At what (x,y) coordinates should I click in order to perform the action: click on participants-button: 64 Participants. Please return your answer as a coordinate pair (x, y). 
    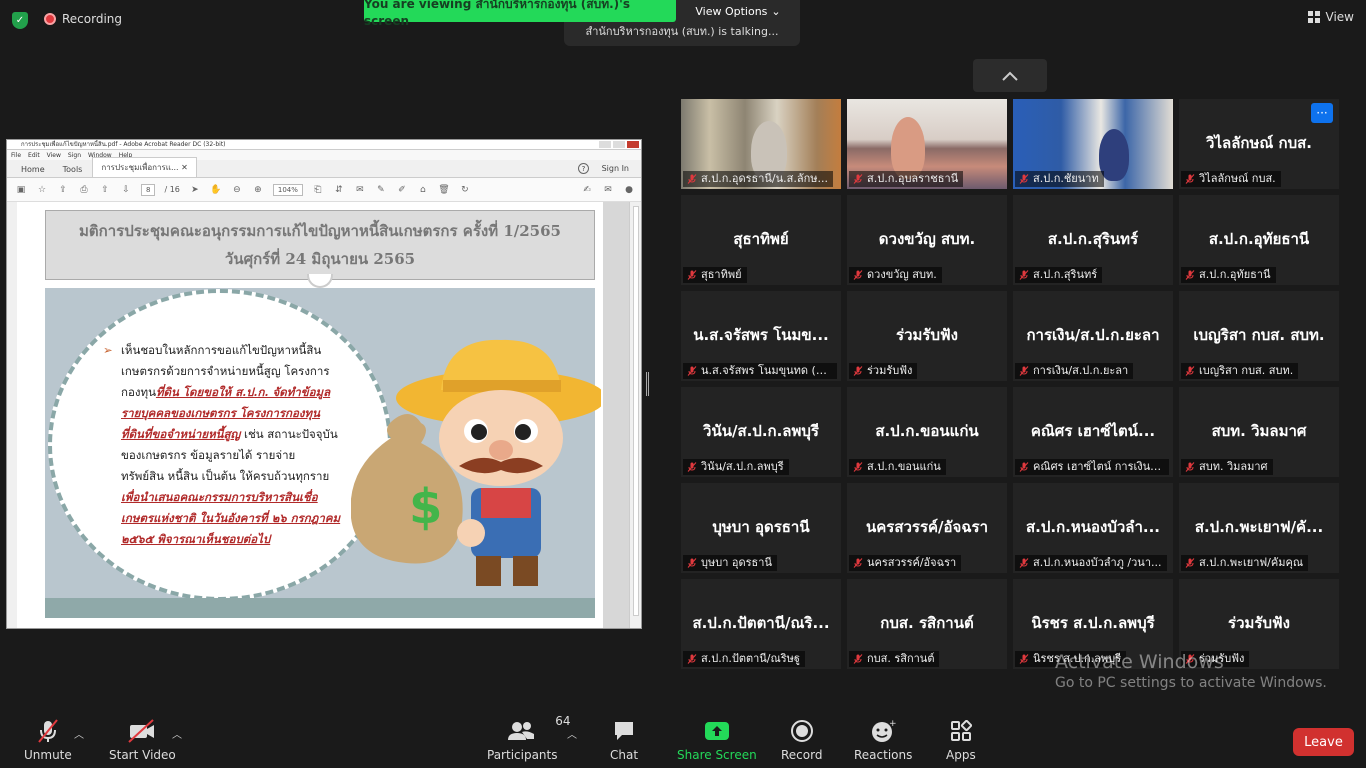
    Looking at the image, I should click on (529, 738).